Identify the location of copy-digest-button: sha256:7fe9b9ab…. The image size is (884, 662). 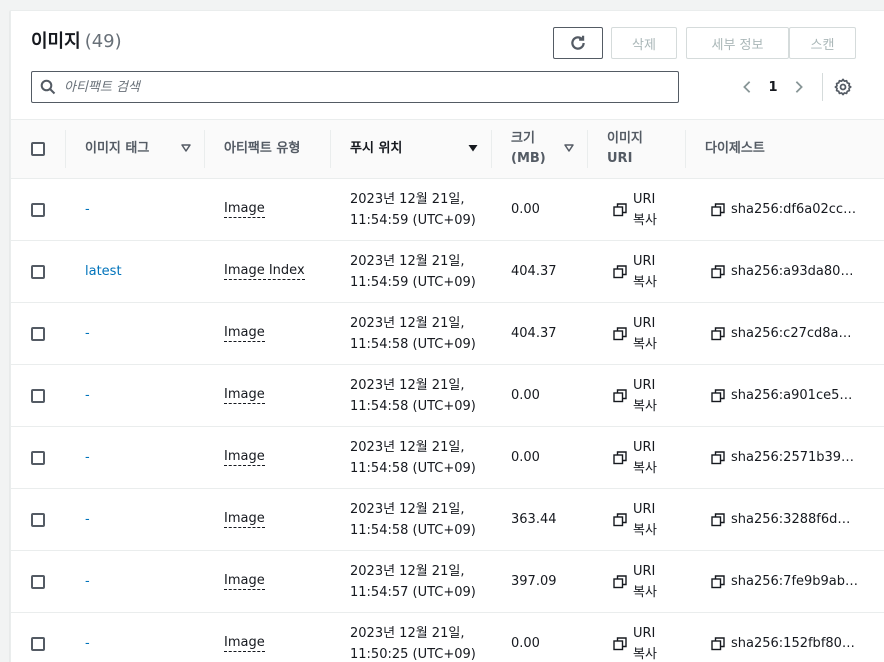
(791, 581).